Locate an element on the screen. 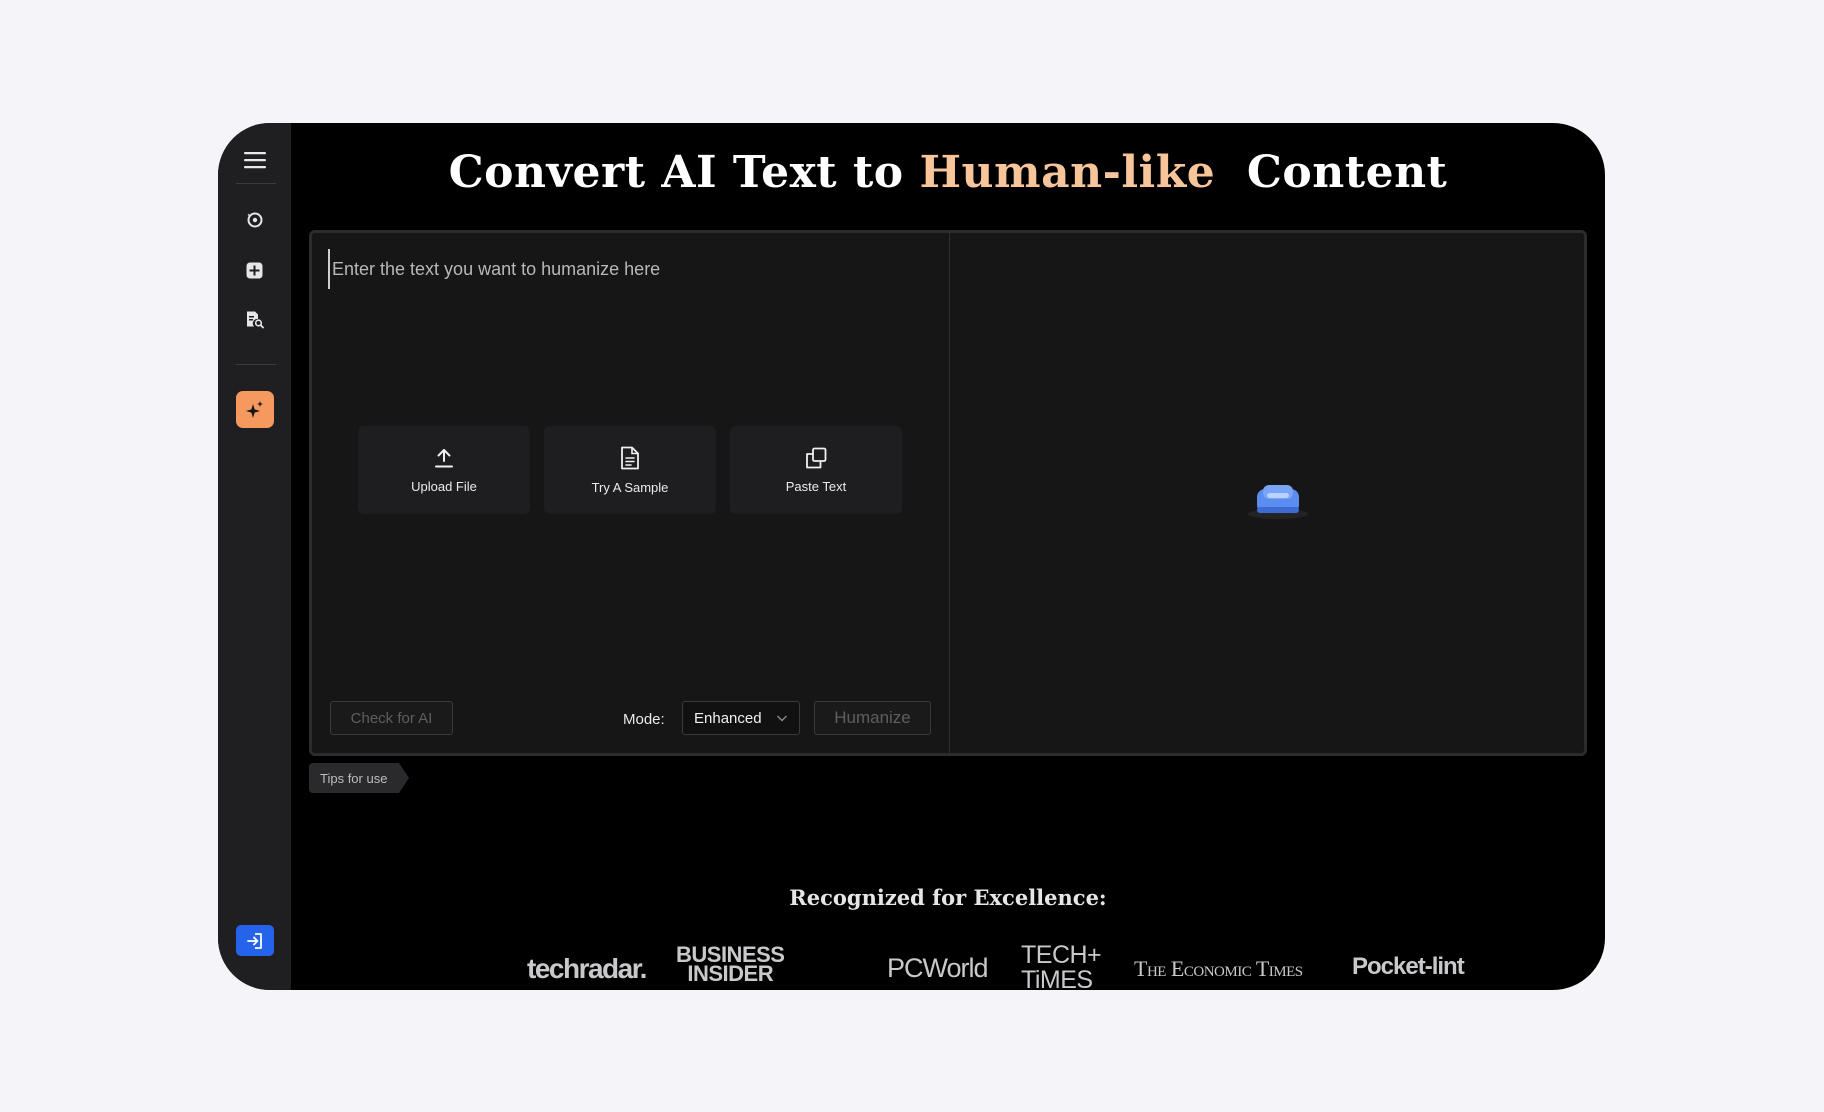  humanize-button: Humanize is located at coordinates (872, 718).